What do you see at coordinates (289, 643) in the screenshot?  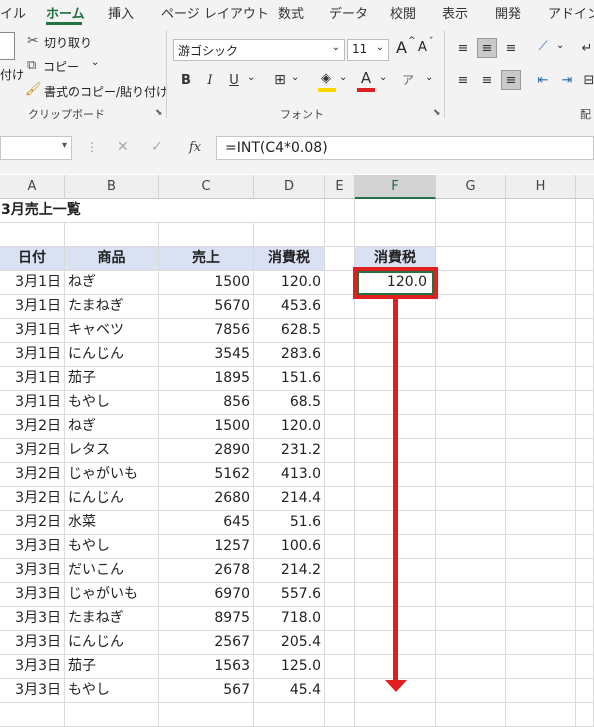 I see `tax-cell: 205.4` at bounding box center [289, 643].